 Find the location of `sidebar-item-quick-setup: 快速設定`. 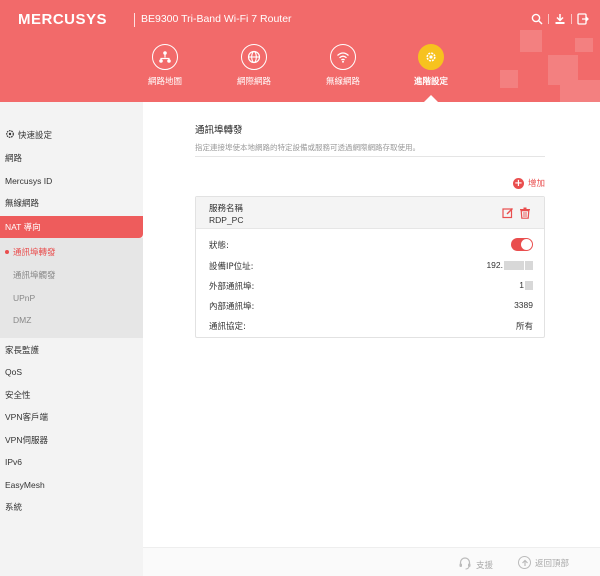

sidebar-item-quick-setup: 快速設定 is located at coordinates (71, 135).